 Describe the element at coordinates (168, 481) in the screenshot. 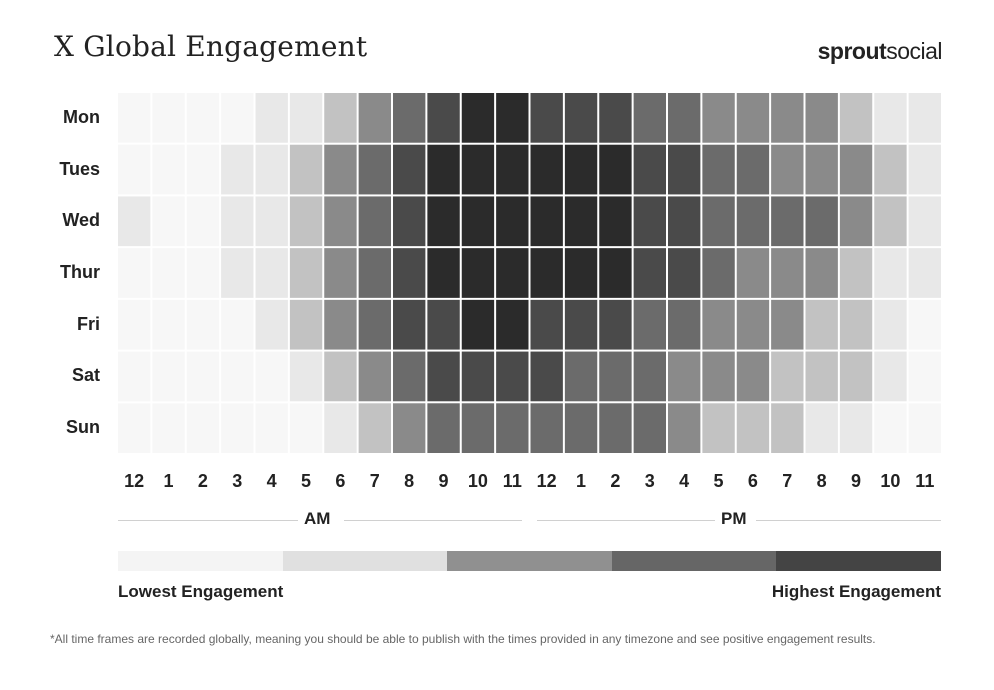

I see `hour-label-1: 1` at that location.